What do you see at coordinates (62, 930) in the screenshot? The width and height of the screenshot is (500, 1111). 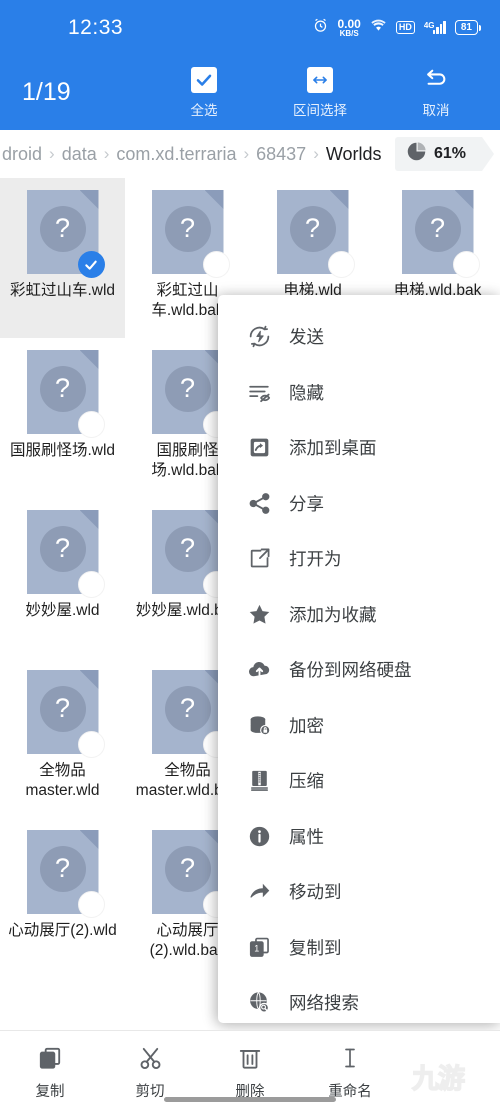 I see `file-name: 心动展厅(2).wld` at bounding box center [62, 930].